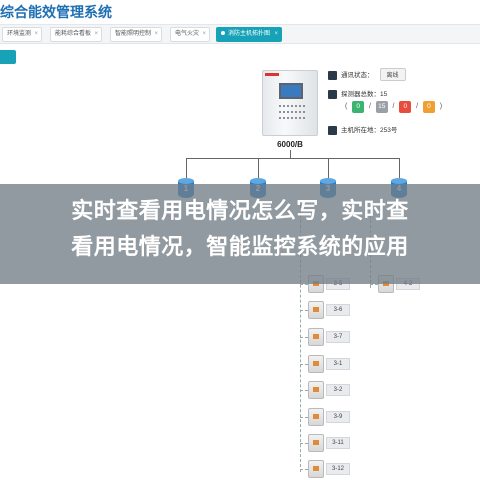 This screenshot has width=480, height=480. I want to click on comm-status-icon, so click(332, 75).